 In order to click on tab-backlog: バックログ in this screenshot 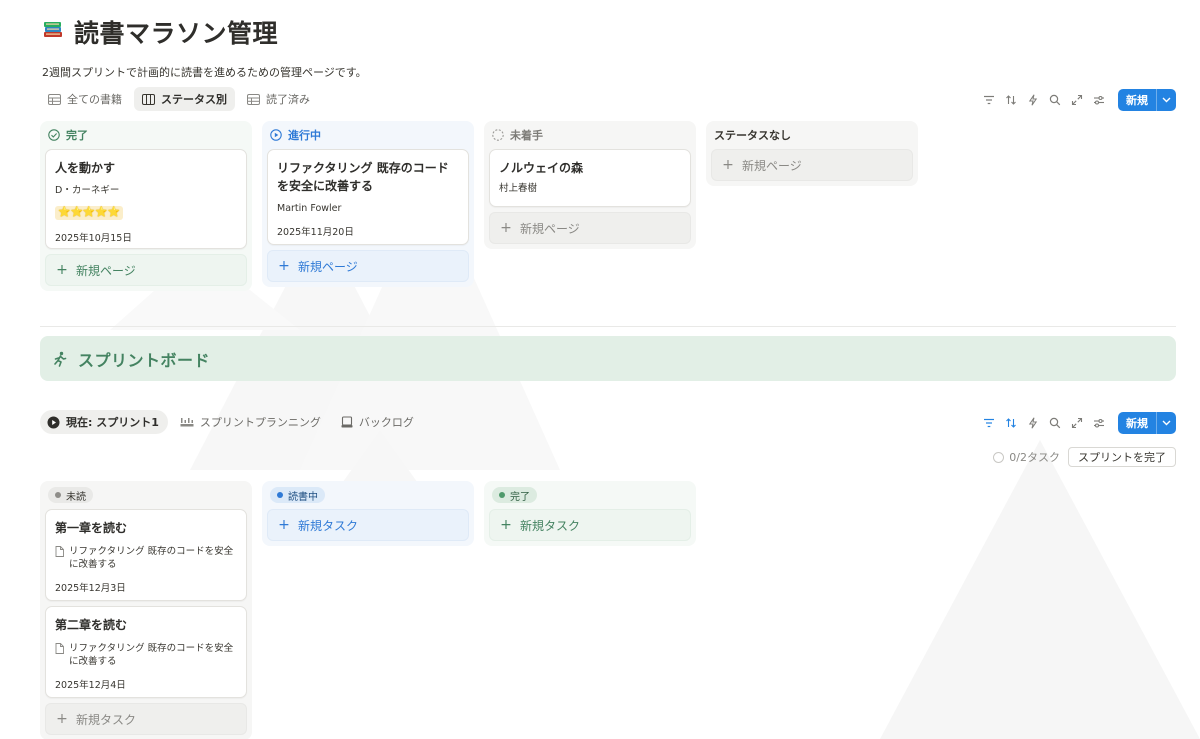, I will do `click(377, 422)`.